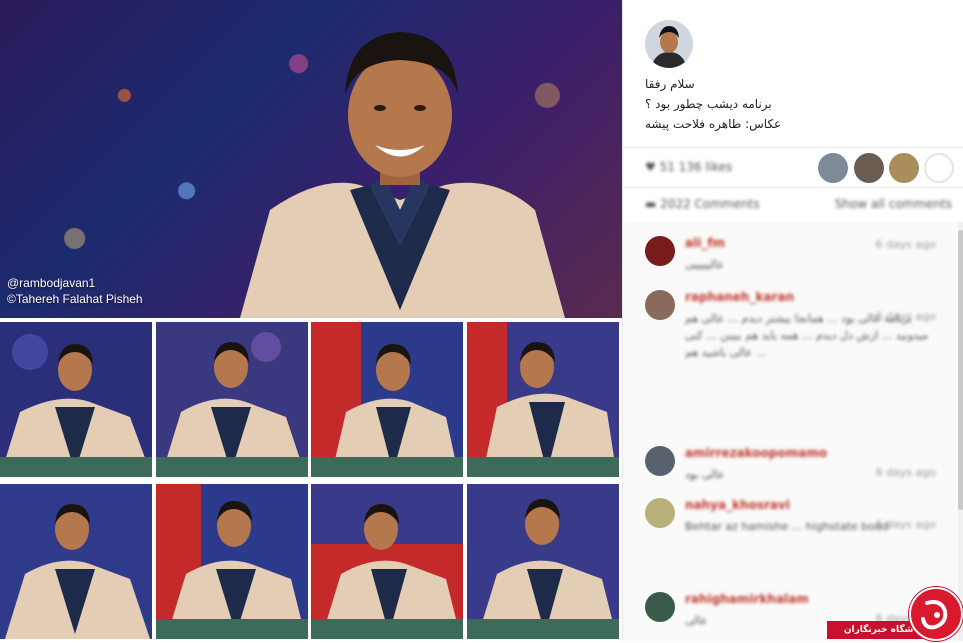 This screenshot has height=643, width=963. I want to click on comment-username: amirrezakoopomamo, so click(756, 453).